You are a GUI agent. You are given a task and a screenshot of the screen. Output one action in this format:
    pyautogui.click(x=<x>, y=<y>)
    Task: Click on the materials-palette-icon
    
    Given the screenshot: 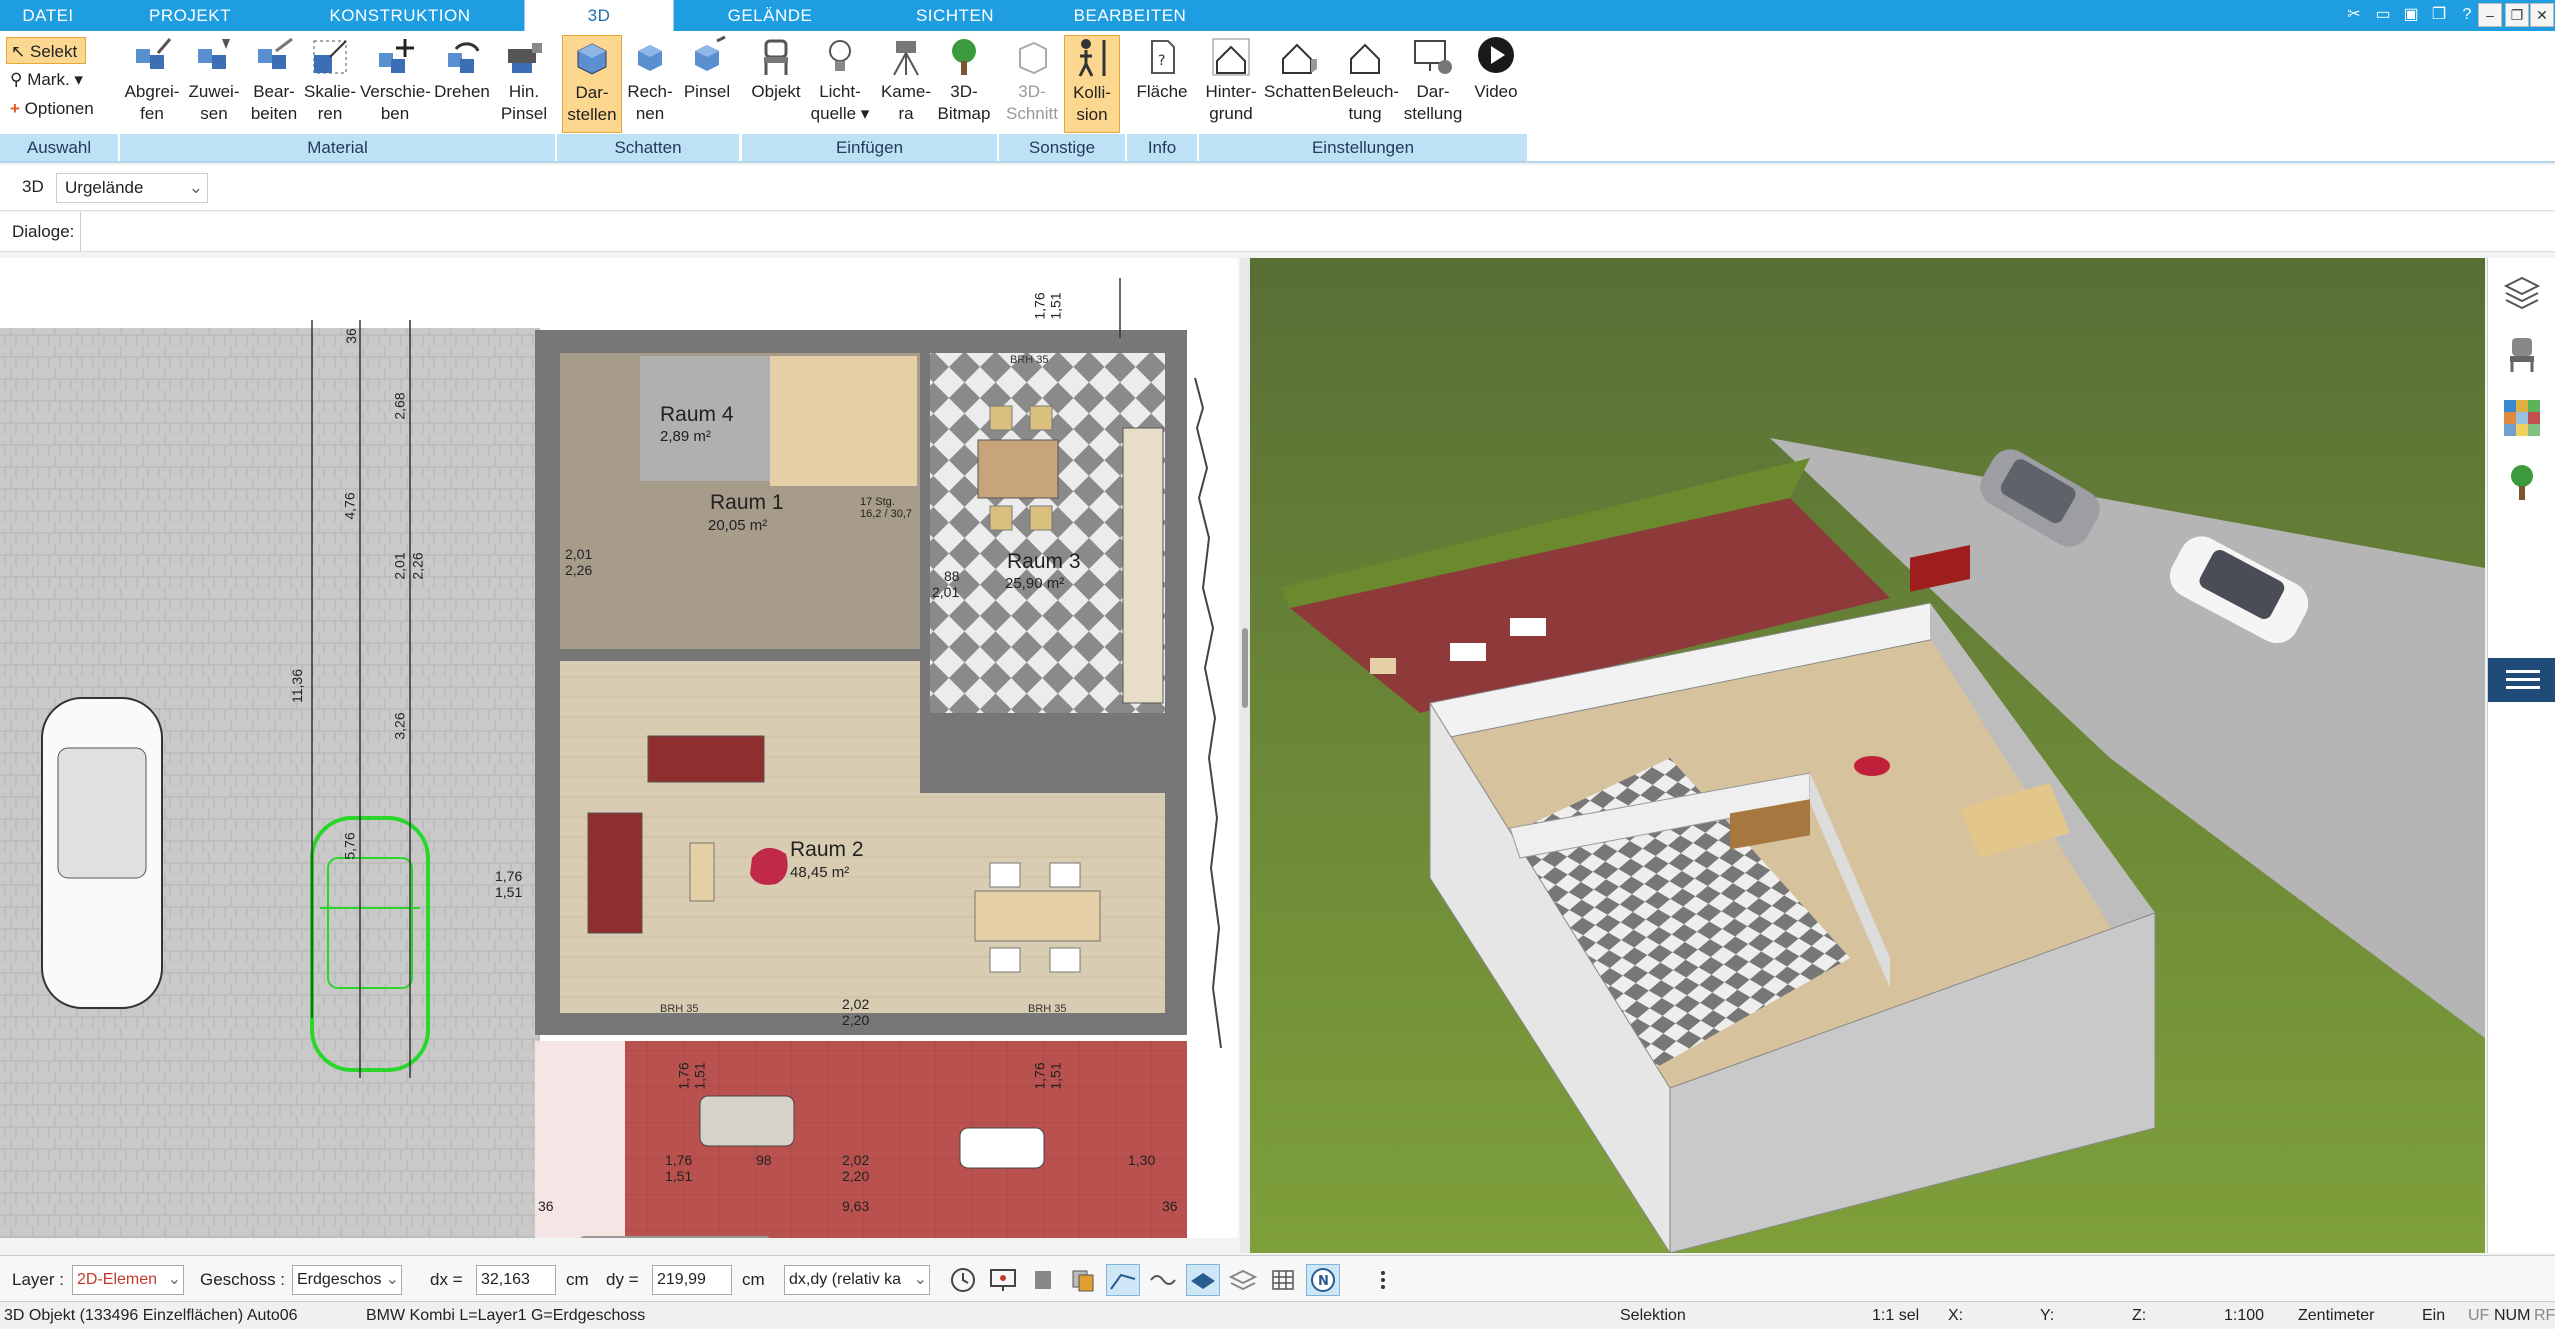 What is the action you would take?
    pyautogui.click(x=2522, y=418)
    